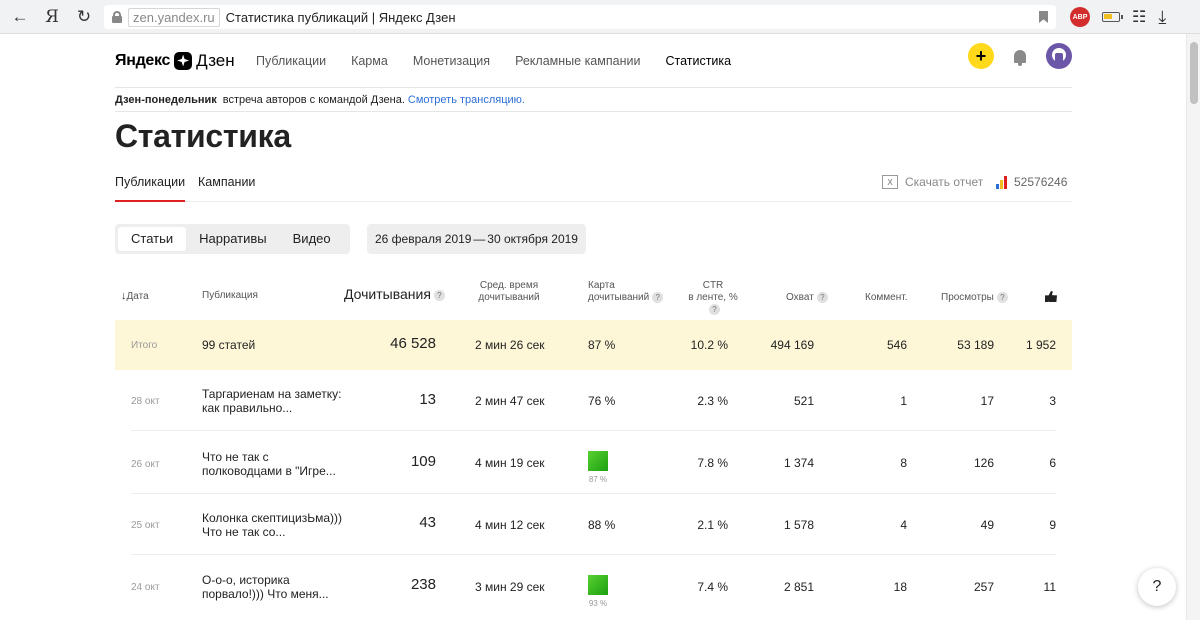  I want to click on tab-campaigns: Кампании, so click(226, 182).